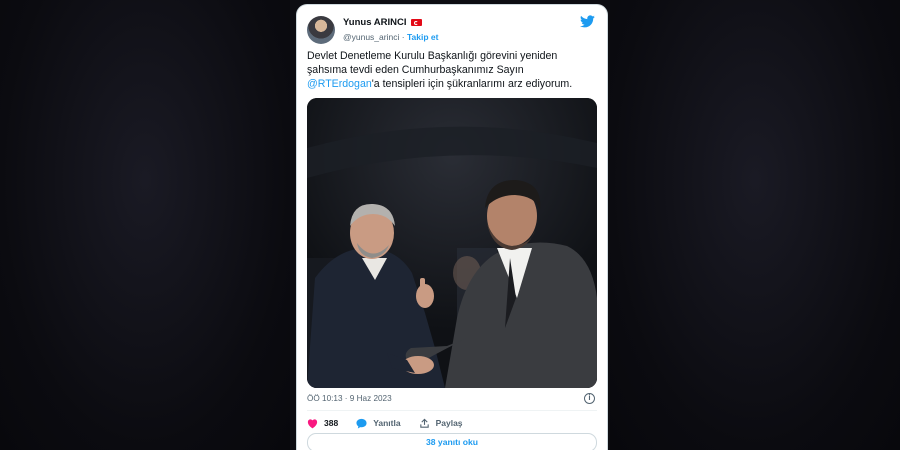 Image resolution: width=900 pixels, height=450 pixels. Describe the element at coordinates (452, 399) in the screenshot. I see `timestamp-row: ÖÖ 10:13 · 9 Haz 2023 i` at that location.